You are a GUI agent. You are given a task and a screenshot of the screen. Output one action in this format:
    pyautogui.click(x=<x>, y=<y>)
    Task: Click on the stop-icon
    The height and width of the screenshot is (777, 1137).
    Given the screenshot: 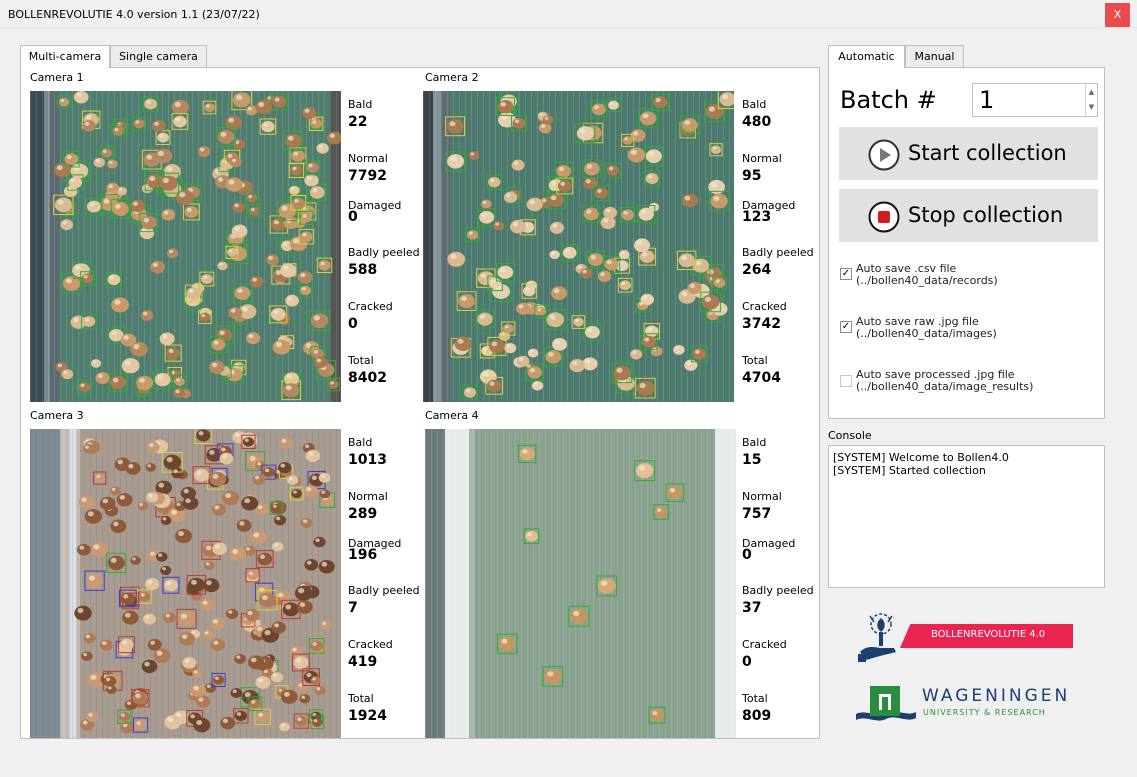 What is the action you would take?
    pyautogui.click(x=884, y=217)
    